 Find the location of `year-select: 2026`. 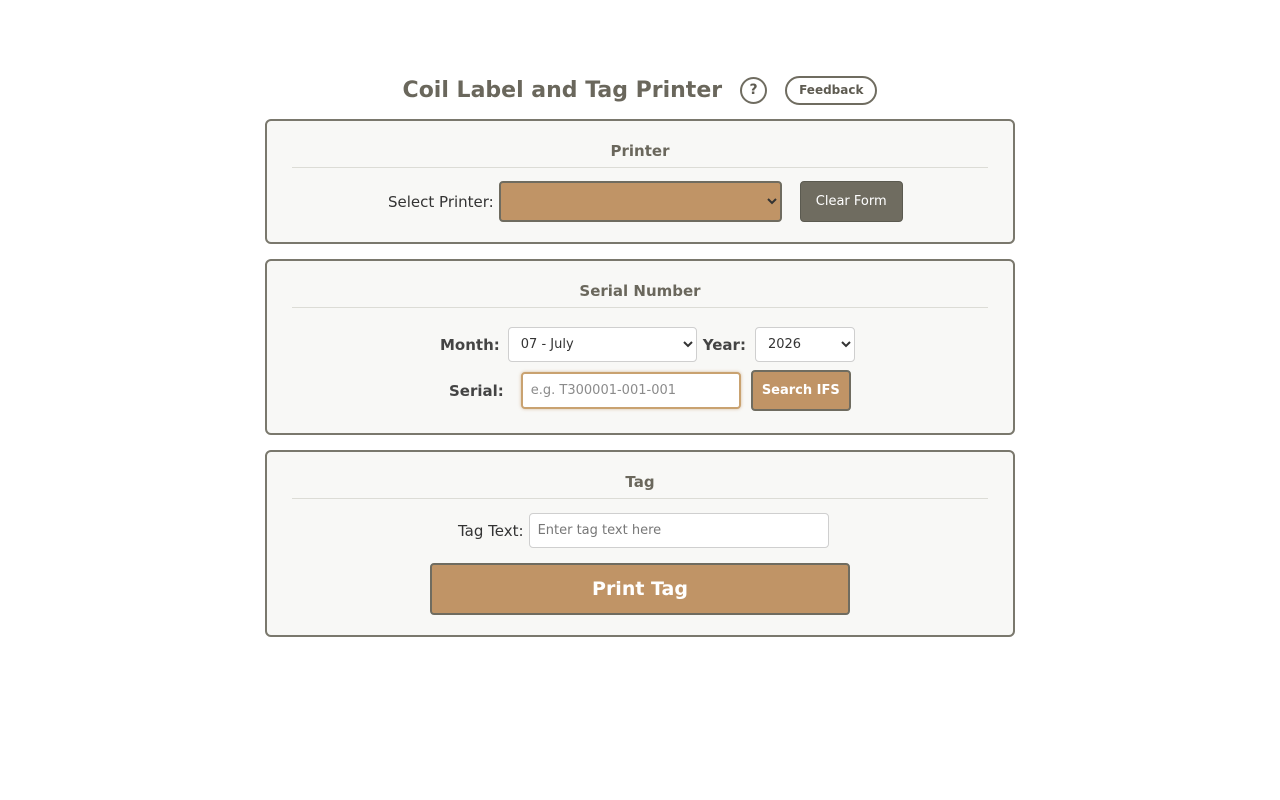

year-select: 2026 is located at coordinates (804, 344).